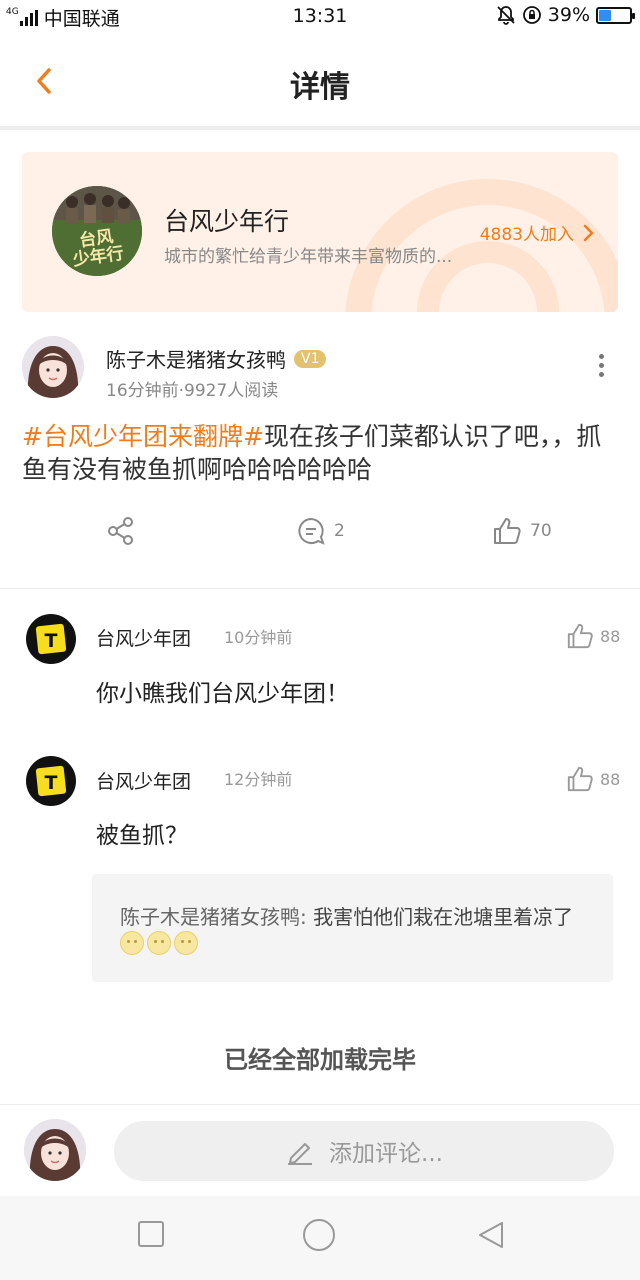  I want to click on reply-box: 陈子木是猪猪女孩鸭: 我害怕他们栽在池塘里着凉了, so click(352, 928).